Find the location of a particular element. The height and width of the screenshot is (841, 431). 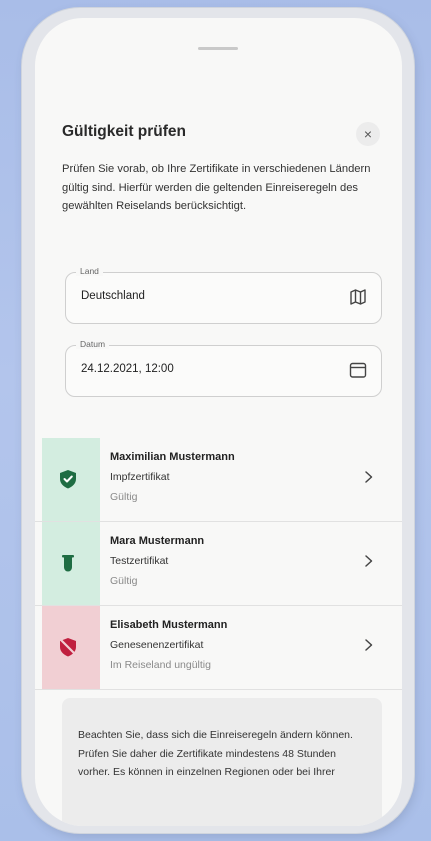

certificate-row: Mara Mustermann Testzertifikat Gültig is located at coordinates (218, 564).